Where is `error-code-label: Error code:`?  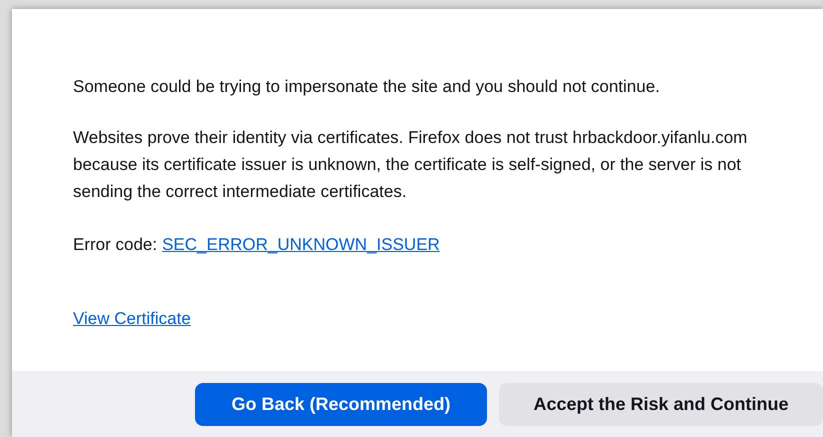
error-code-label: Error code: is located at coordinates (115, 245).